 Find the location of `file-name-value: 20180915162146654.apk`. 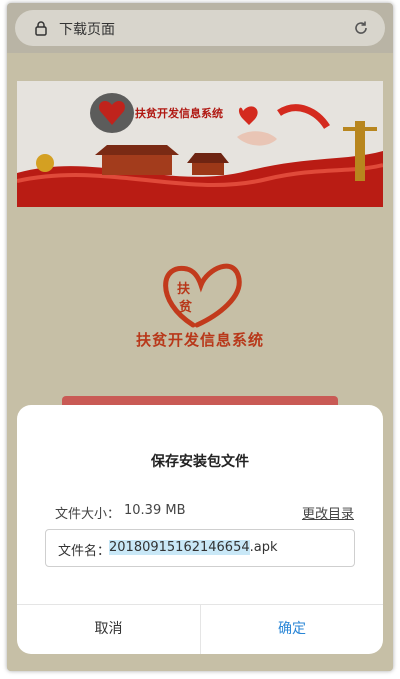

file-name-value: 20180915162146654.apk is located at coordinates (193, 547).